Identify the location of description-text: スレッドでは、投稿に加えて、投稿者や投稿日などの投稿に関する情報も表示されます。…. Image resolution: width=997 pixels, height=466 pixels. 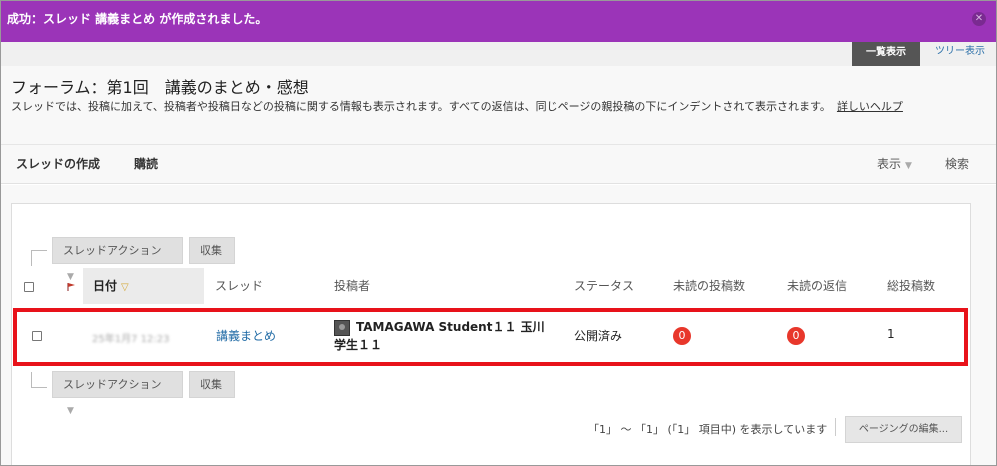
(421, 106).